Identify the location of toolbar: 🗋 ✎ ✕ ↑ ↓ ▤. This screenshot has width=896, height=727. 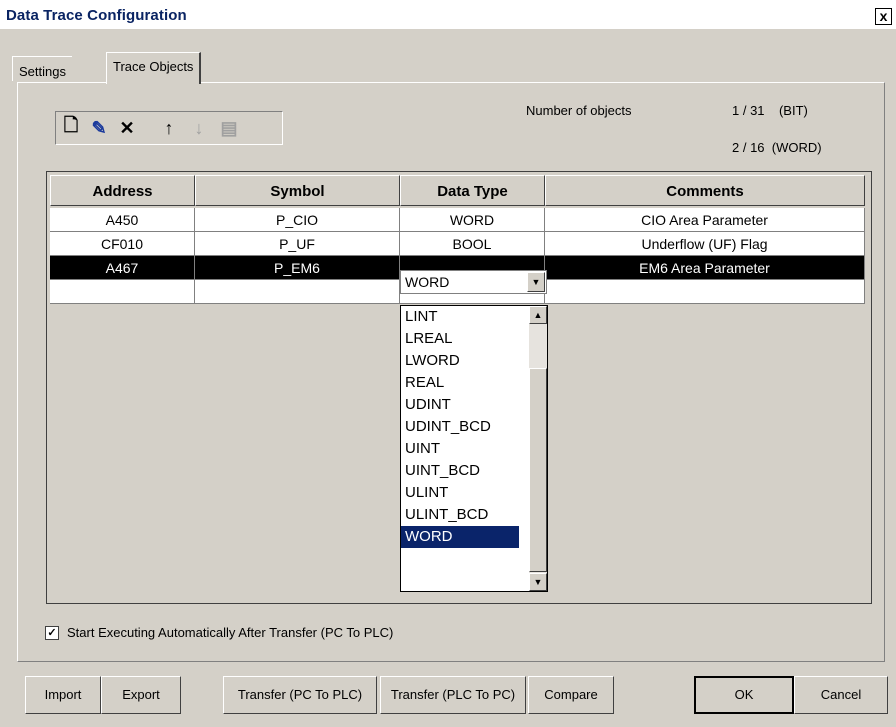
(169, 128).